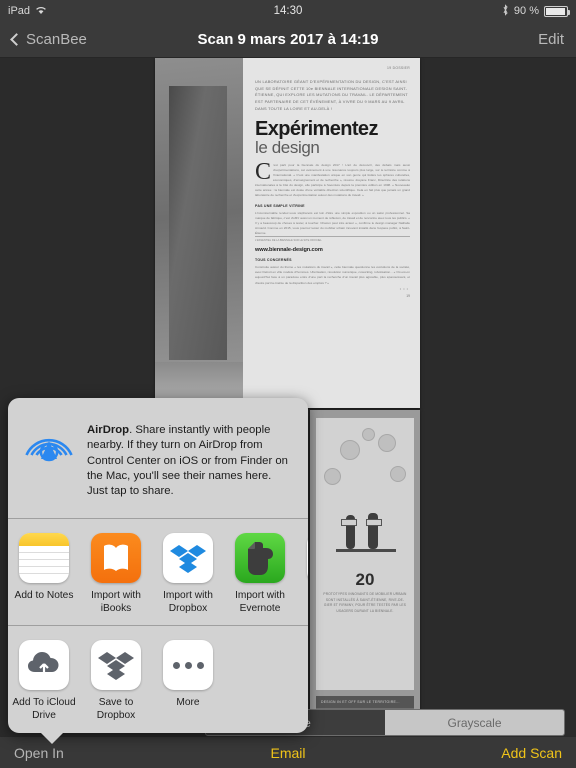  Describe the element at coordinates (260, 557) in the screenshot. I see `evernote-icon` at that location.